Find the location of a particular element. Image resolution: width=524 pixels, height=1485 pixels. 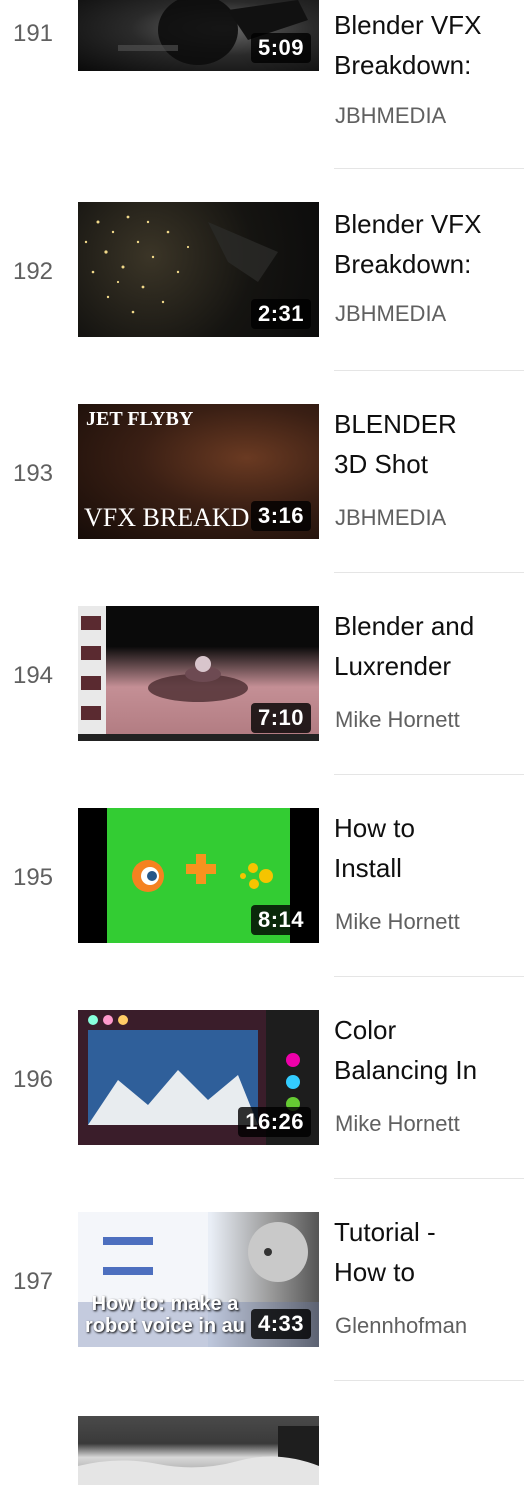

channel-name: Glennhofman is located at coordinates (401, 1326).